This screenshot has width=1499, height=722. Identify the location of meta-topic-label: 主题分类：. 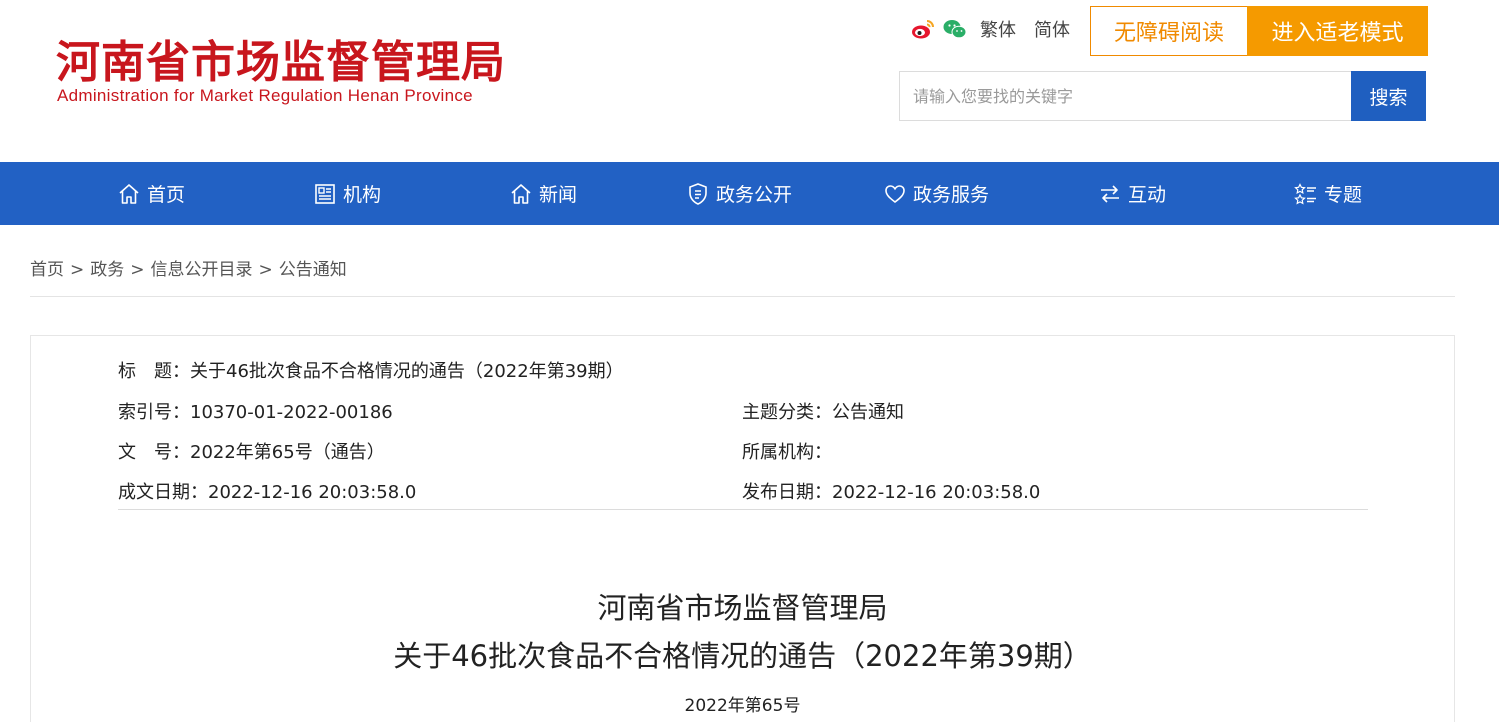
(787, 412).